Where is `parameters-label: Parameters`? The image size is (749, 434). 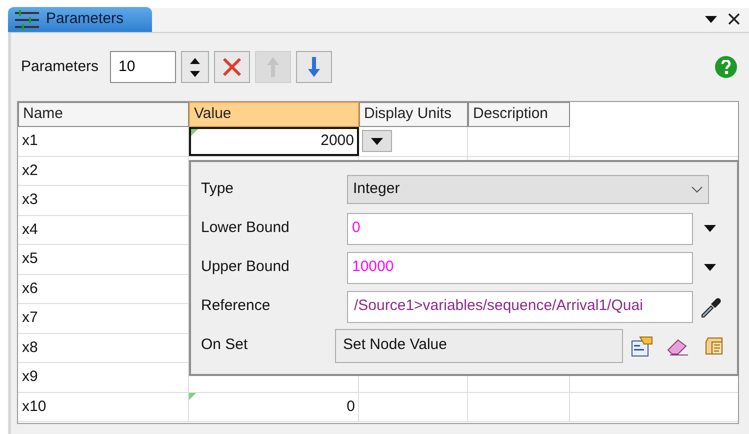 parameters-label: Parameters is located at coordinates (60, 66).